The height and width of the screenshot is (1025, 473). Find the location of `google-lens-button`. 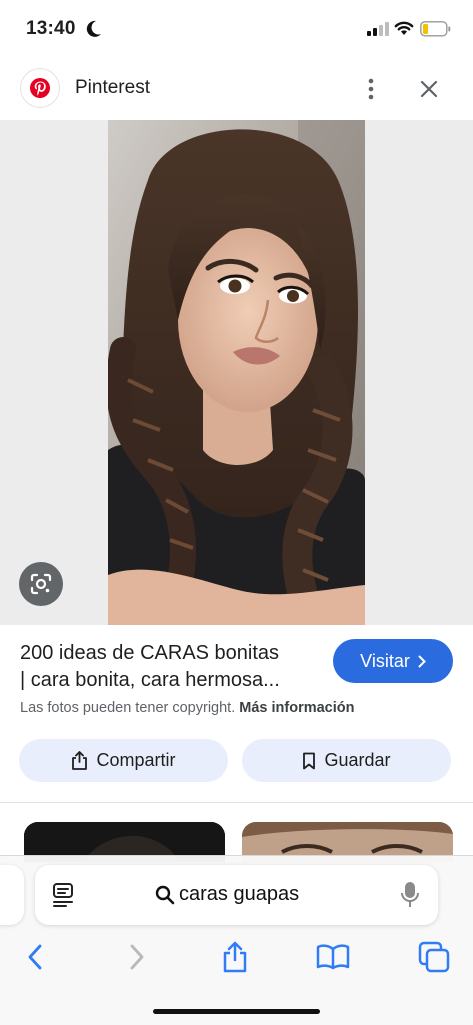

google-lens-button is located at coordinates (41, 584).